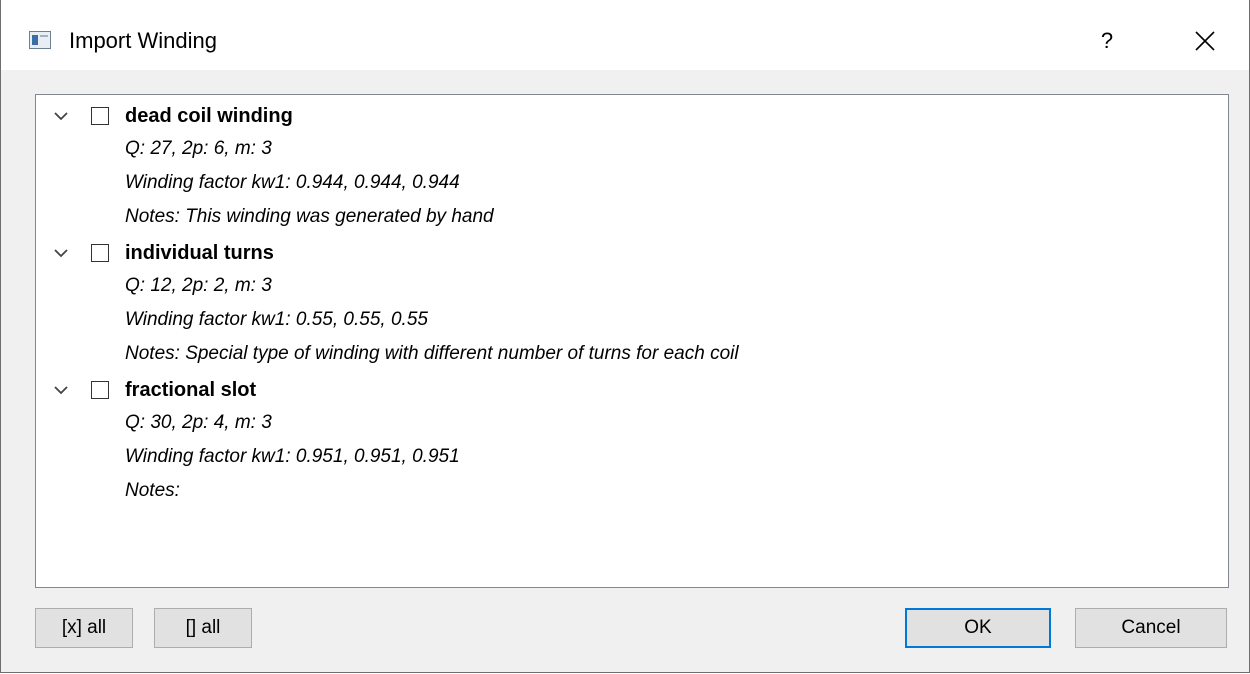 The image size is (1250, 674). Describe the element at coordinates (292, 456) in the screenshot. I see `item-detail-winding-factor: Winding factor kw1: 0.951, 0.951, 0.951` at that location.